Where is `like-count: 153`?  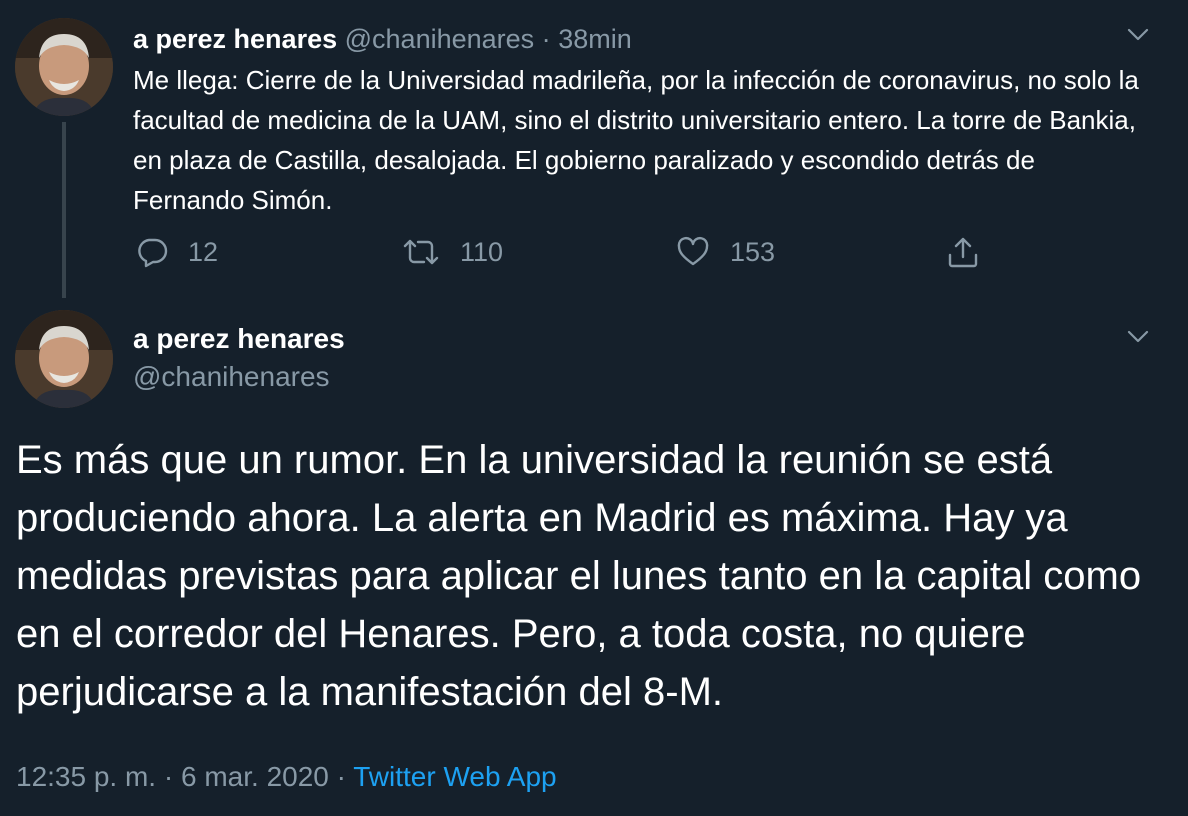 like-count: 153 is located at coordinates (753, 251).